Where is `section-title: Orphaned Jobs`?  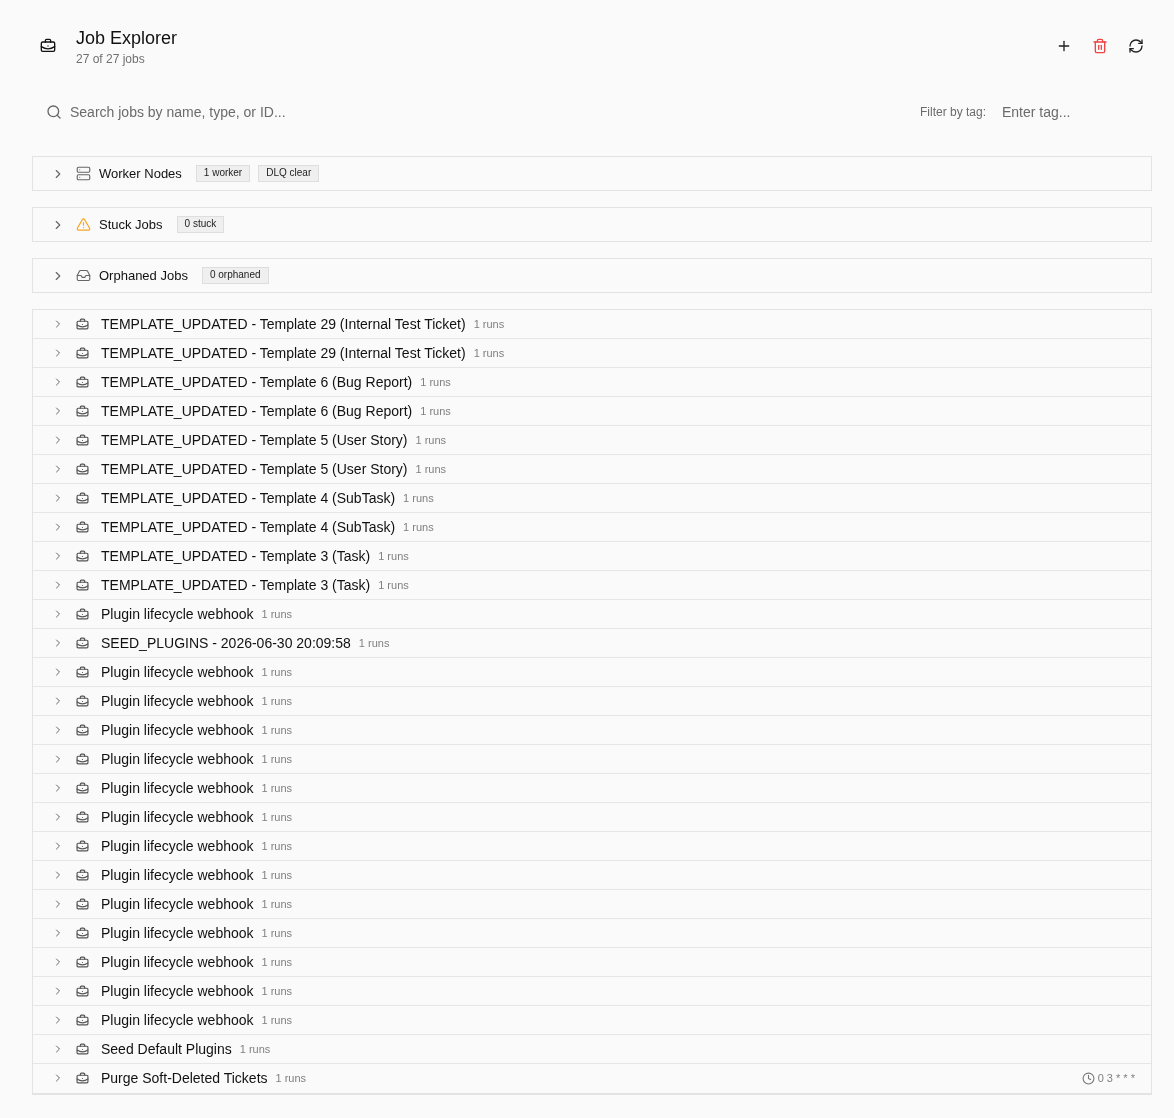 section-title: Orphaned Jobs is located at coordinates (143, 275).